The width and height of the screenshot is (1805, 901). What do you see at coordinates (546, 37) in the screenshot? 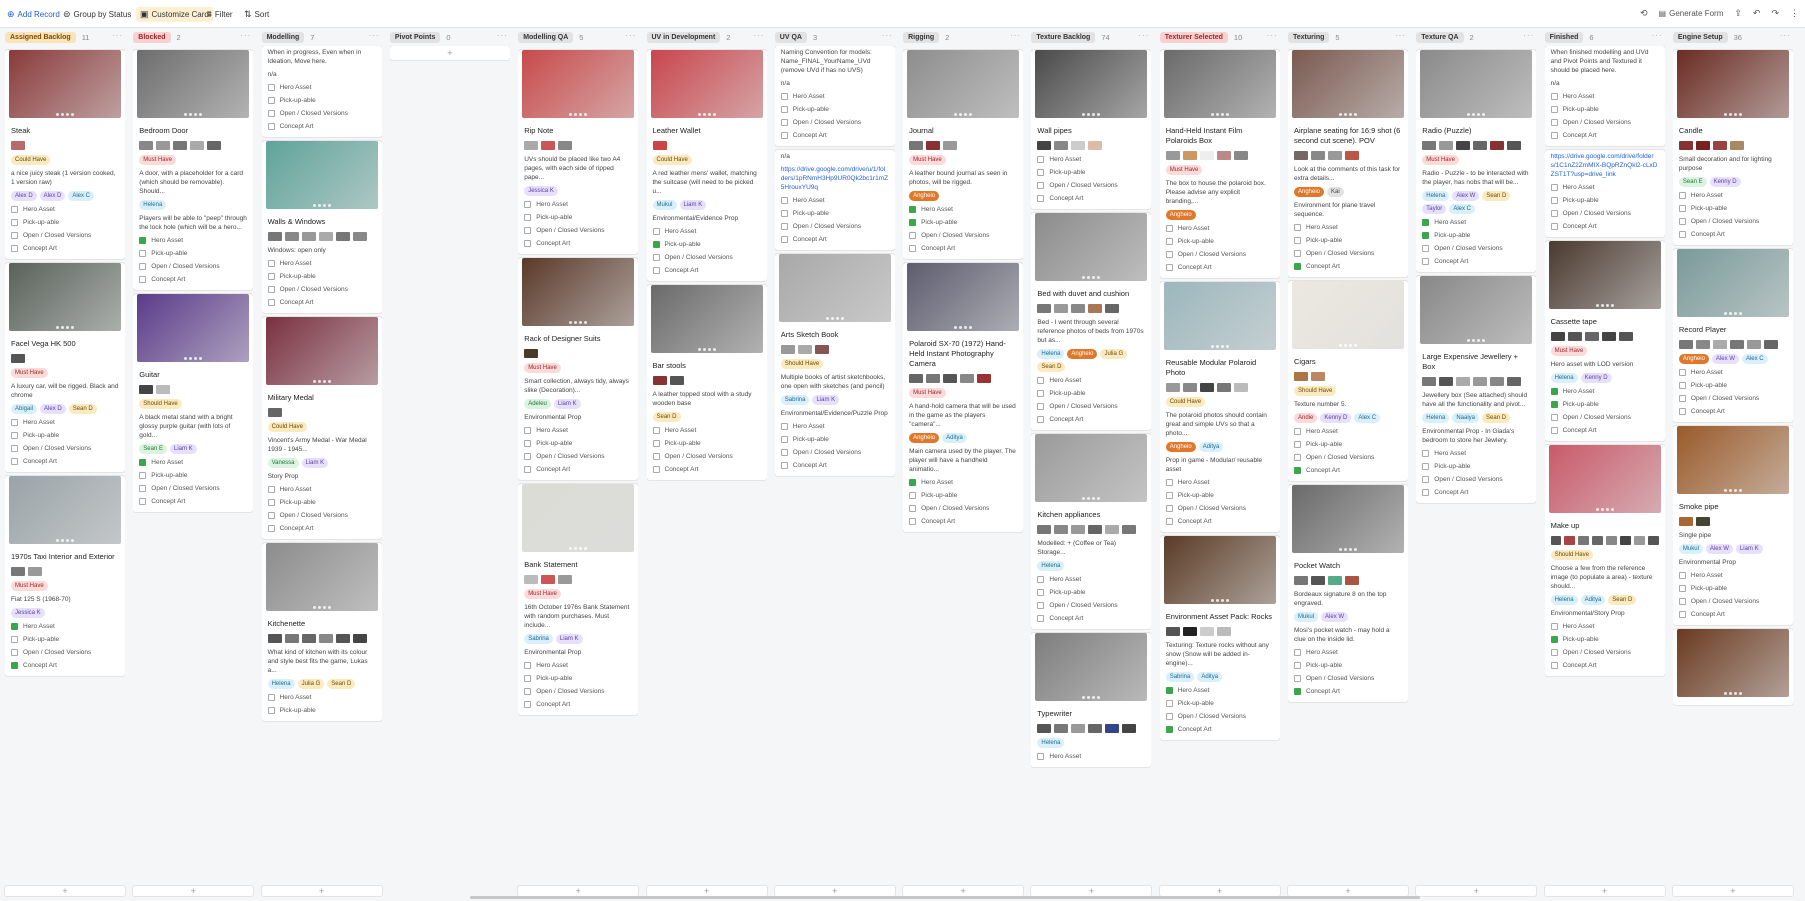
I see `column-title: Modelling QA` at bounding box center [546, 37].